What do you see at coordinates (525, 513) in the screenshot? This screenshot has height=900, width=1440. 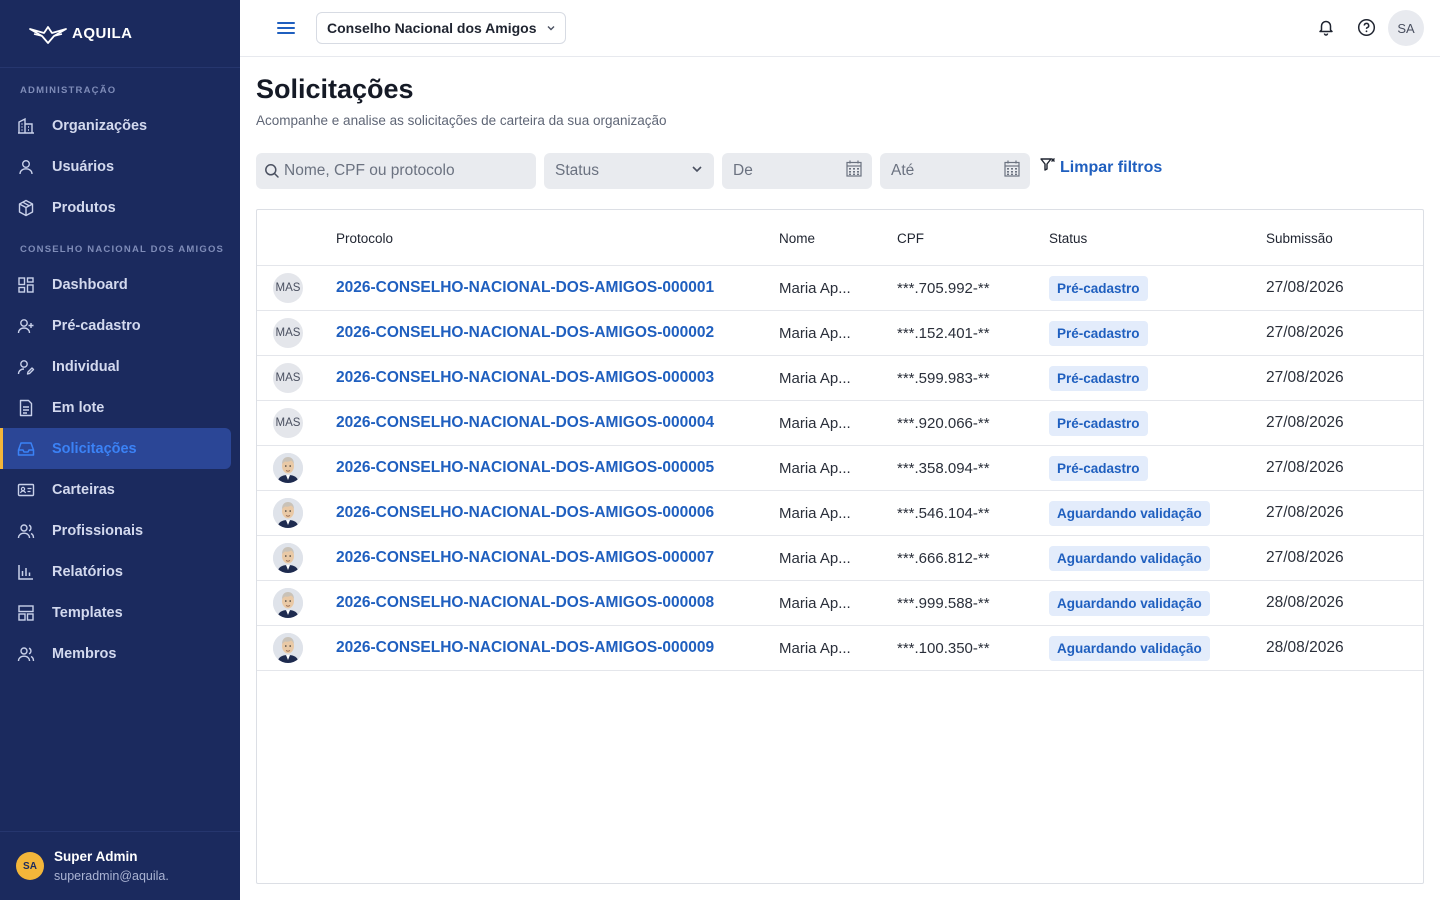 I see `protocol-link: 2026-CONSELHO-NACIONAL-DOS-AMIGOS-000006` at bounding box center [525, 513].